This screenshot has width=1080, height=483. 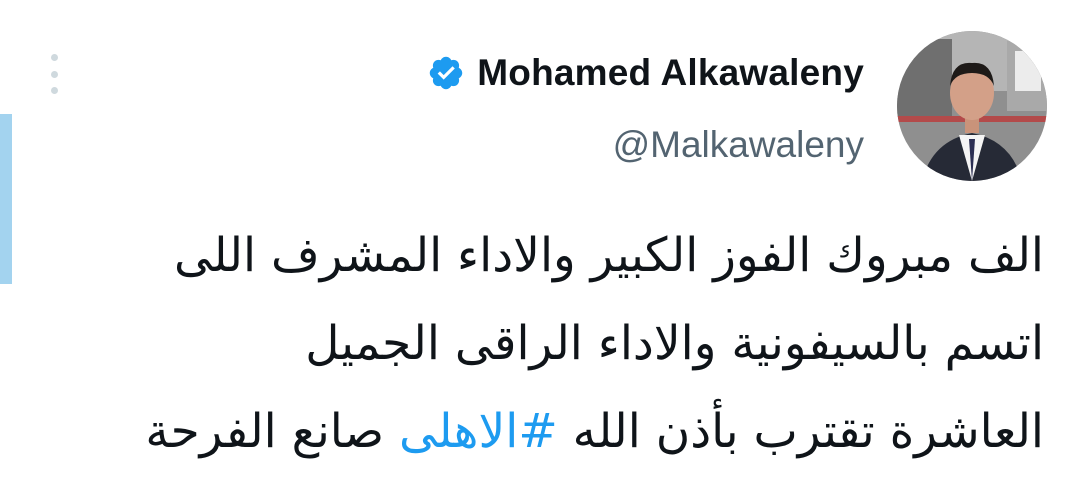 I want to click on avatar-photo-icon, so click(x=972, y=106).